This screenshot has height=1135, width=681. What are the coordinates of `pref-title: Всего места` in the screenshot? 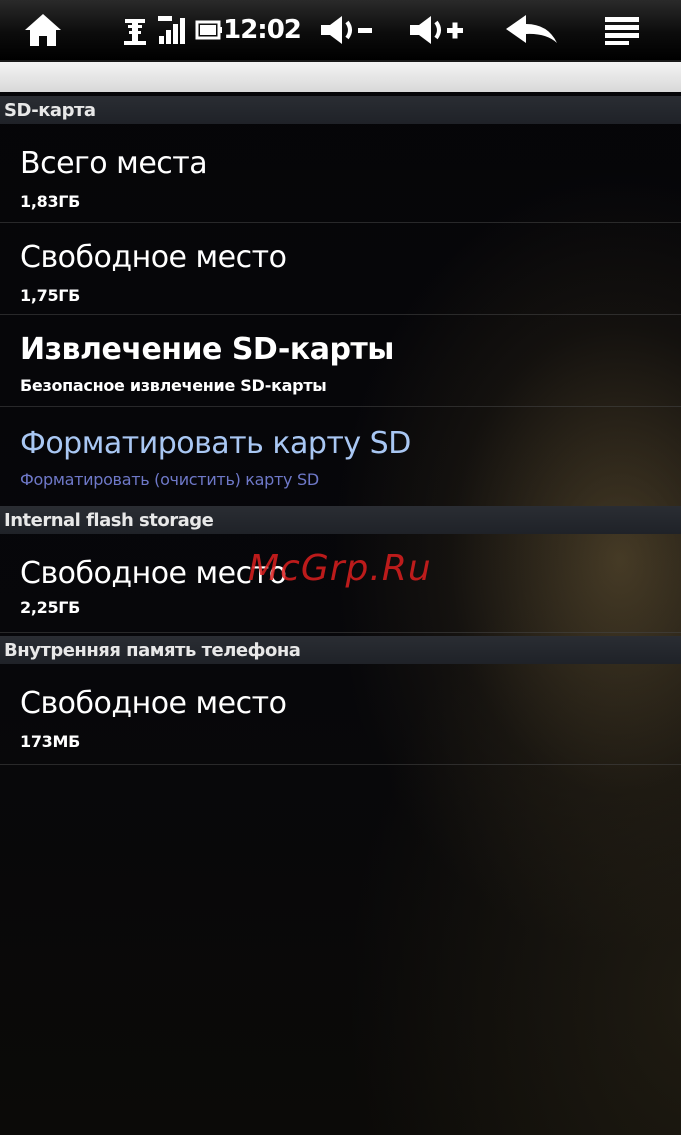 It's located at (114, 163).